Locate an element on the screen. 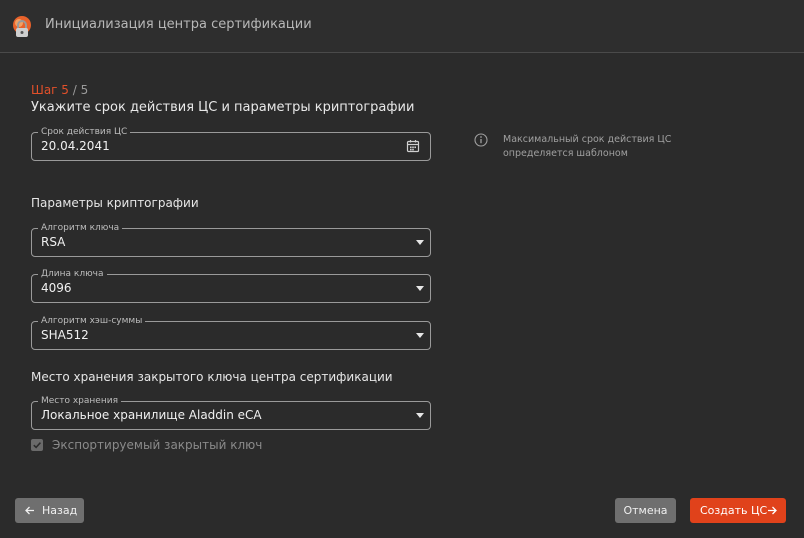  back-button-label: Назад is located at coordinates (60, 510).